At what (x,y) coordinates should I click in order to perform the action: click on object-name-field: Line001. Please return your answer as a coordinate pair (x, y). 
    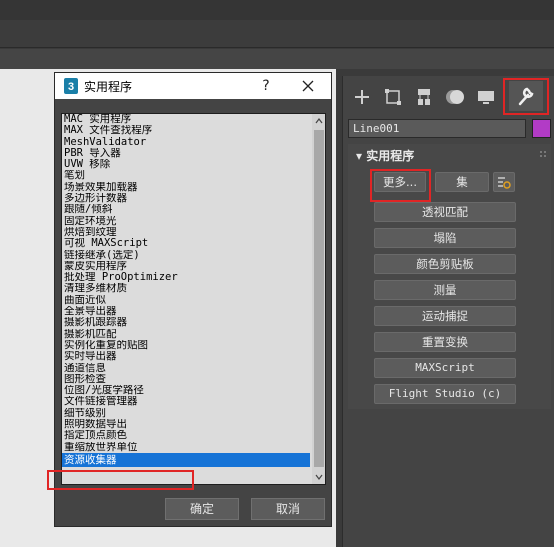
    Looking at the image, I should click on (437, 128).